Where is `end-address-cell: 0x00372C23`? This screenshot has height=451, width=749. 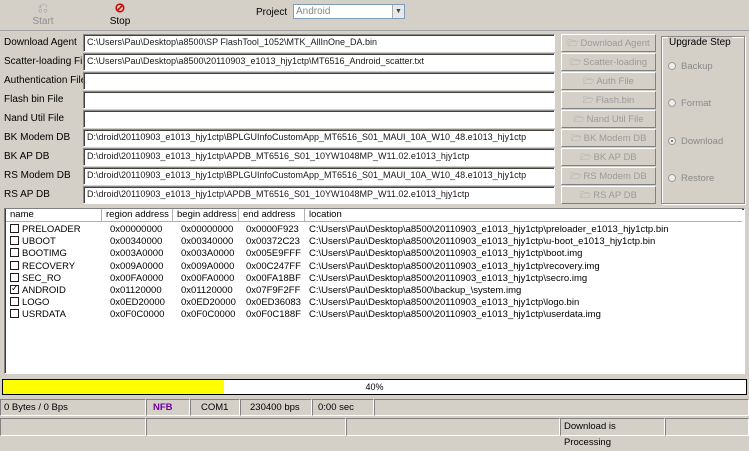
end-address-cell: 0x00372C23 is located at coordinates (273, 242).